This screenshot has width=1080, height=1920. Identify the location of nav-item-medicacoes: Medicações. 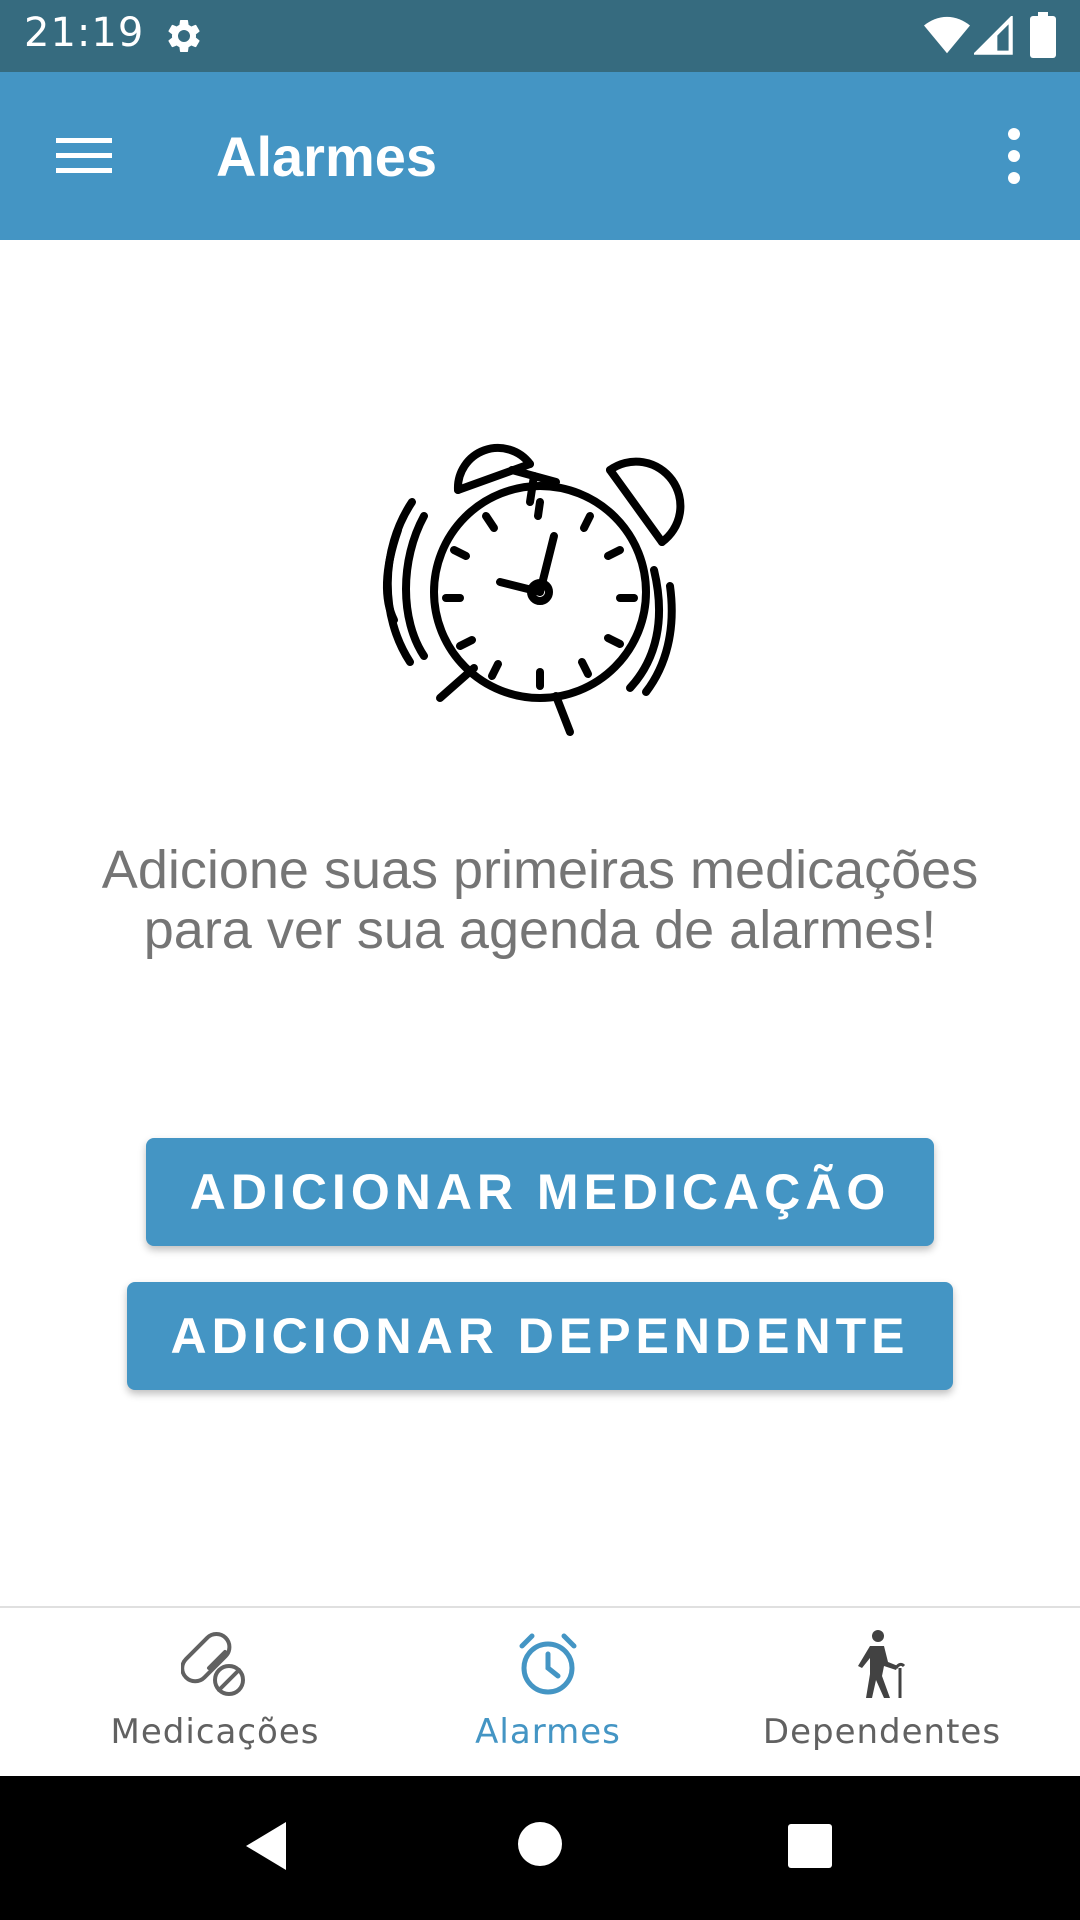
(215, 1692).